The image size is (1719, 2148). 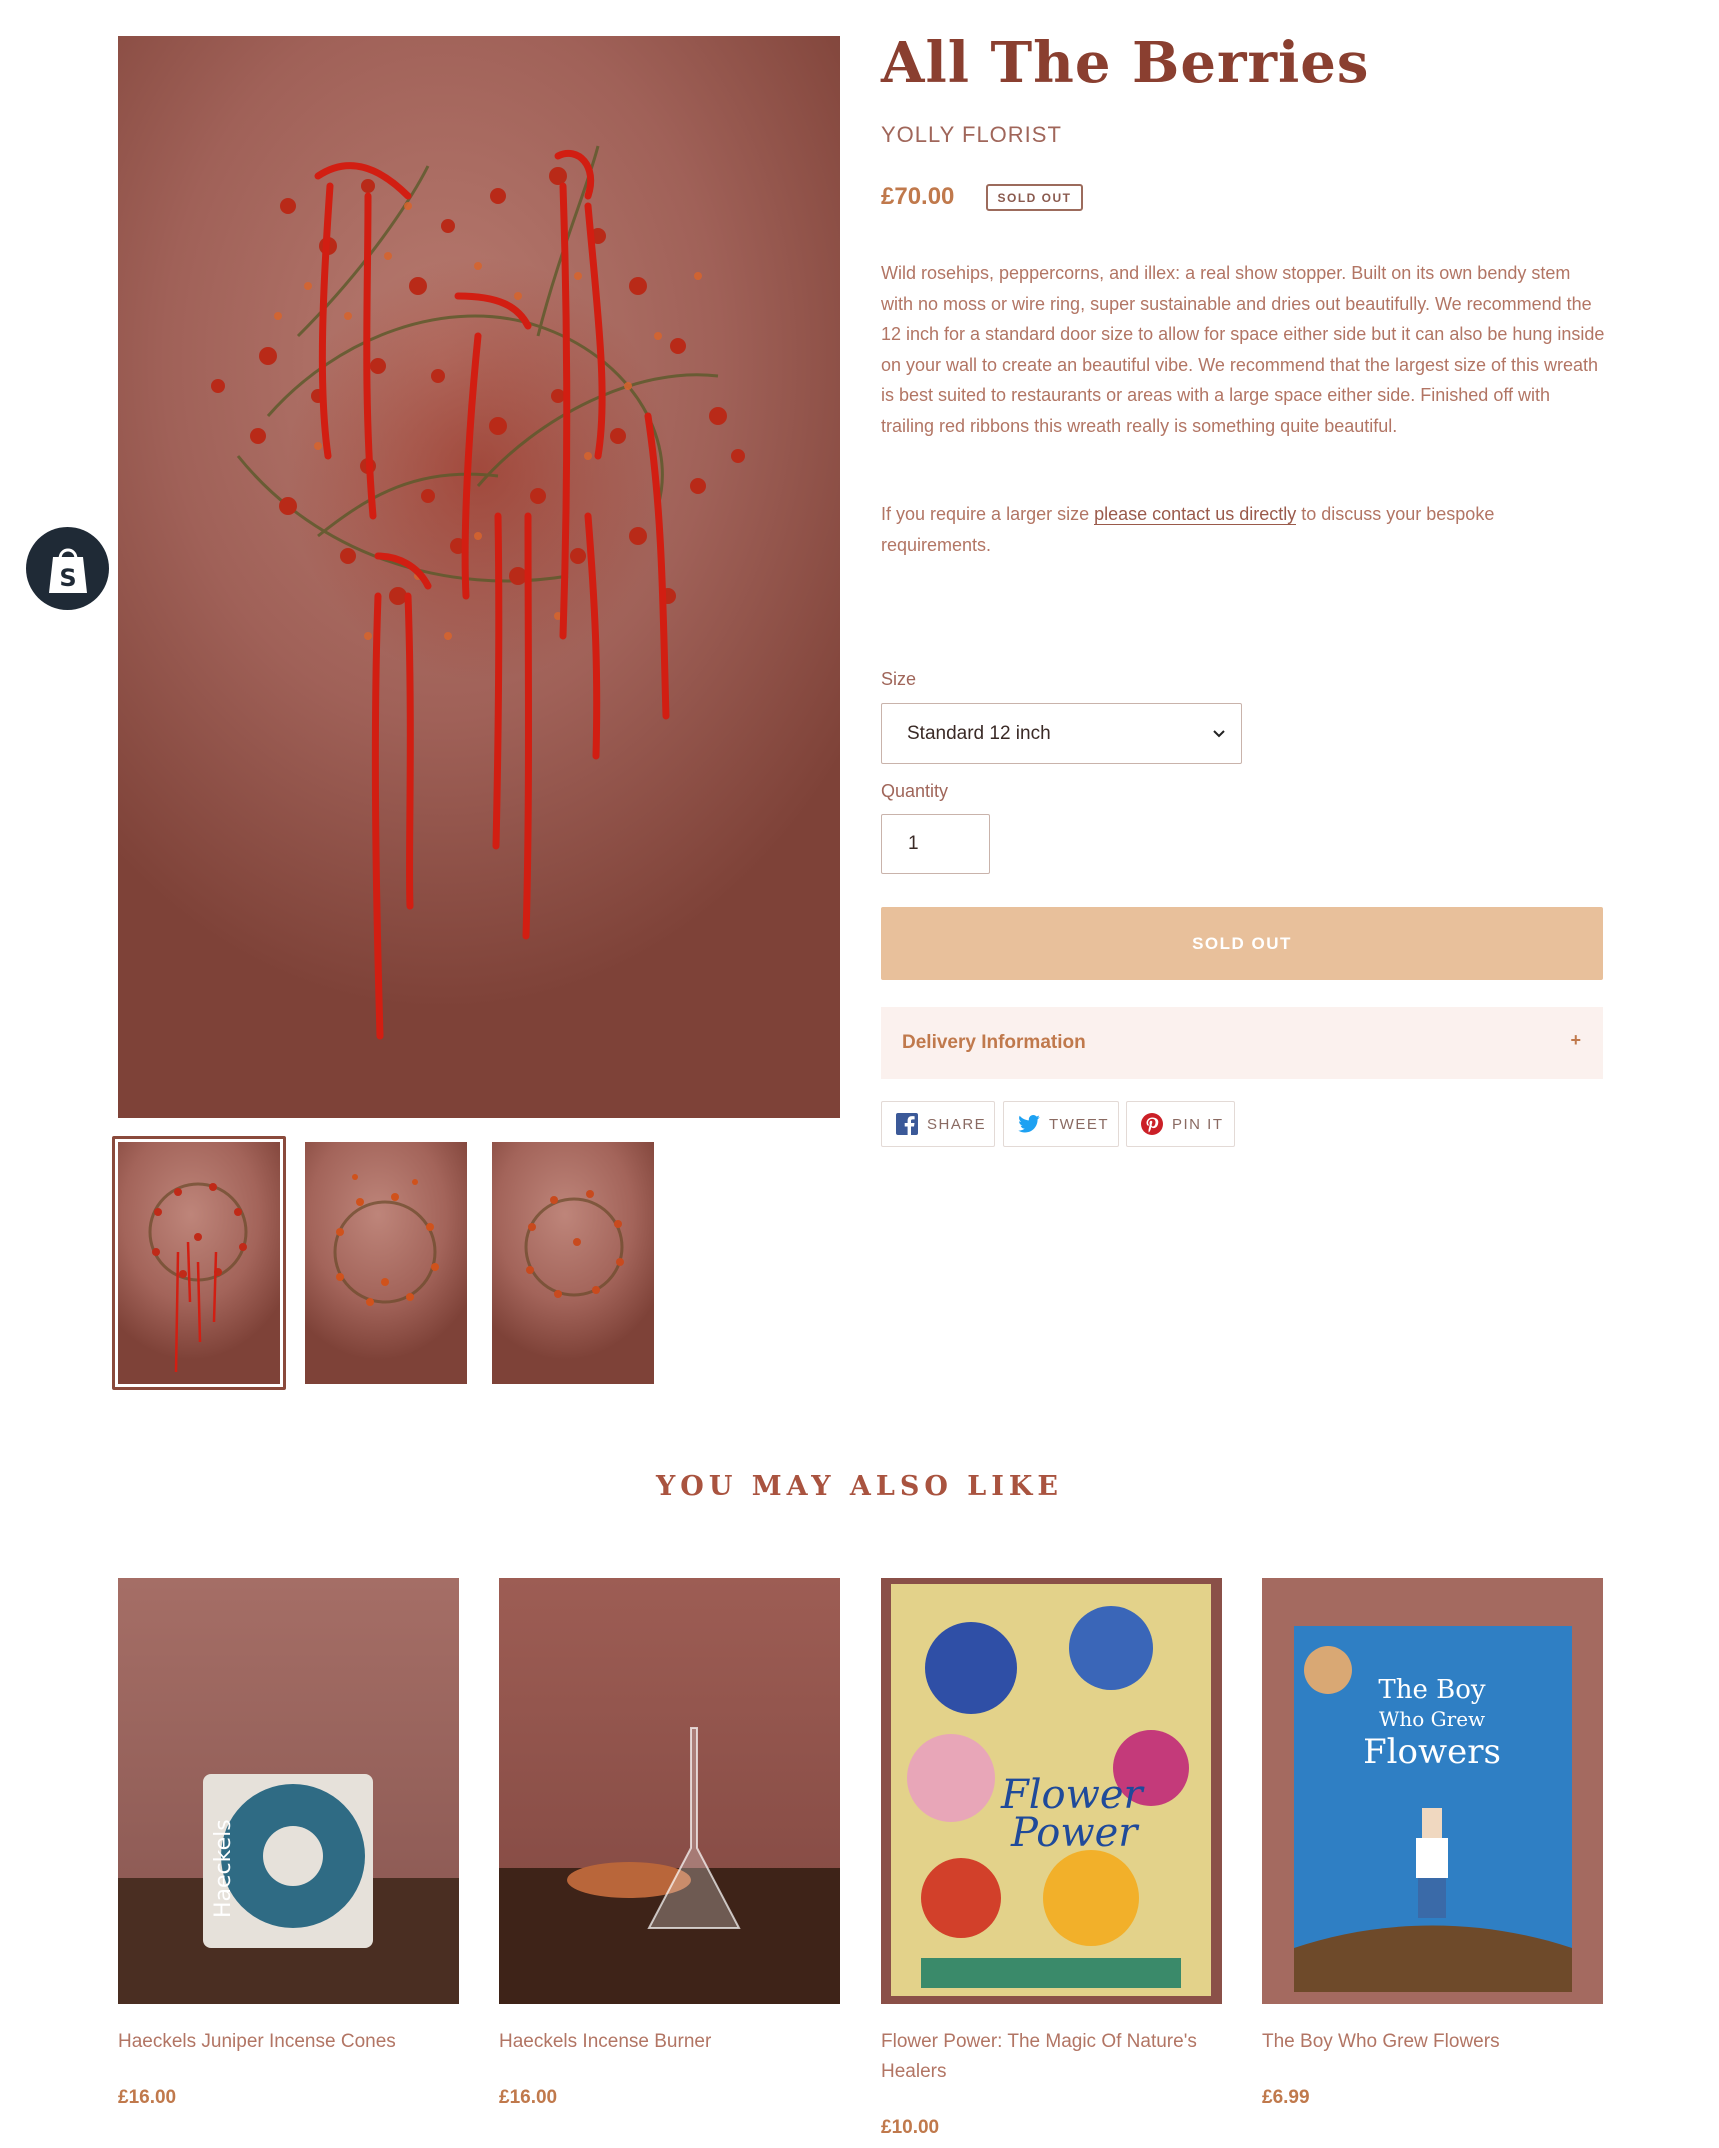 I want to click on svg-text: The Boy, so click(x=1431, y=1690).